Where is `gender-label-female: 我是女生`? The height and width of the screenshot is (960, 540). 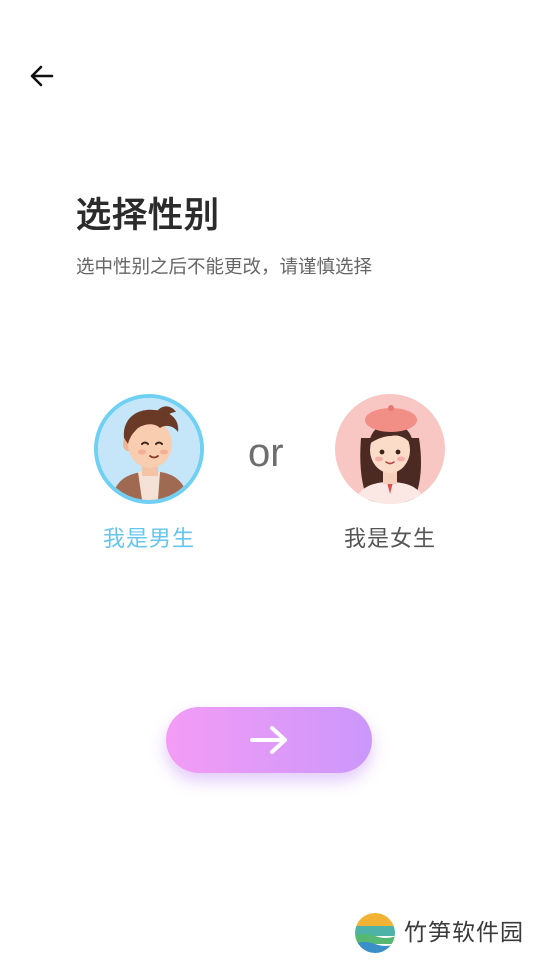
gender-label-female: 我是女生 is located at coordinates (389, 539).